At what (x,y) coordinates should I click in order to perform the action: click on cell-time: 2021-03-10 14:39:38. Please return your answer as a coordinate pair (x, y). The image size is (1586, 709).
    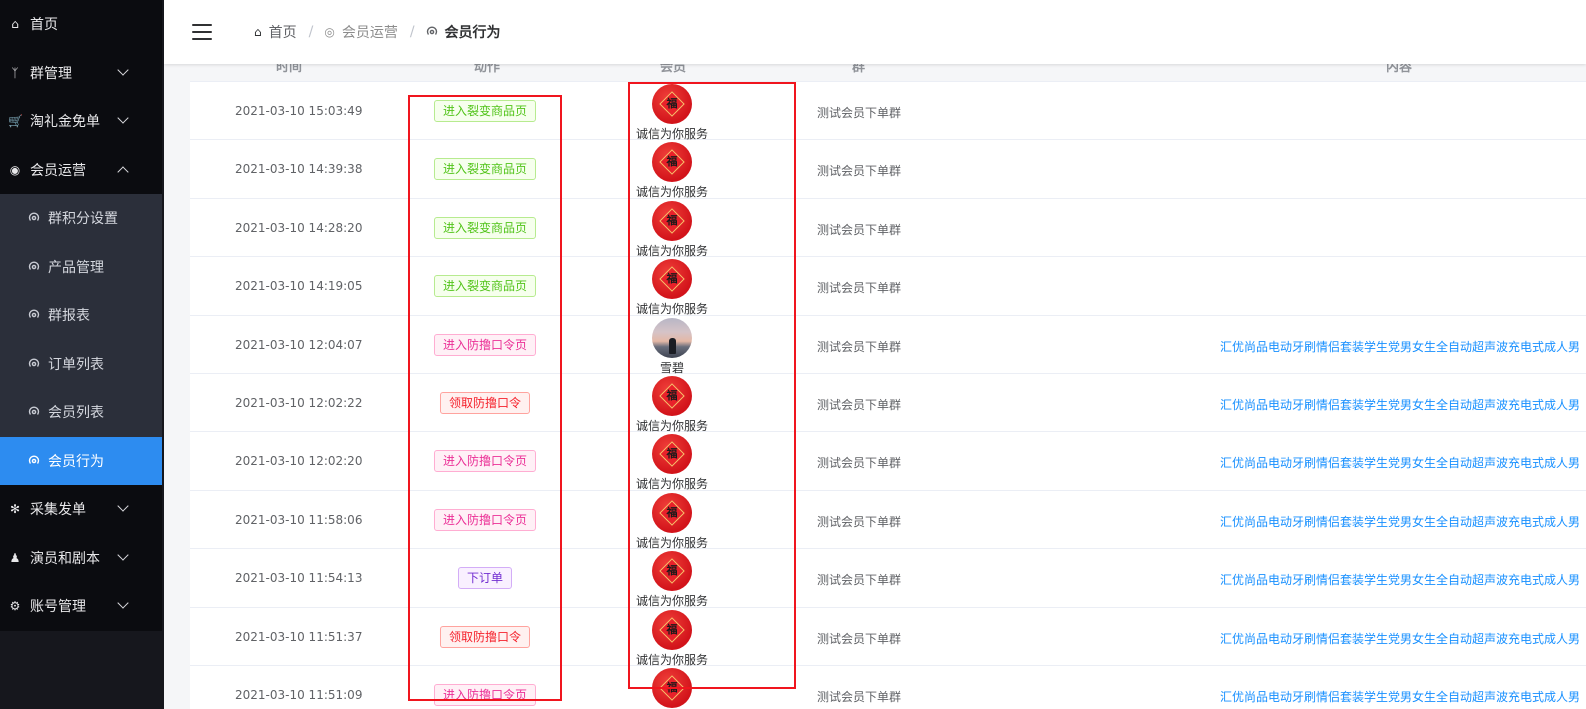
    Looking at the image, I should click on (299, 169).